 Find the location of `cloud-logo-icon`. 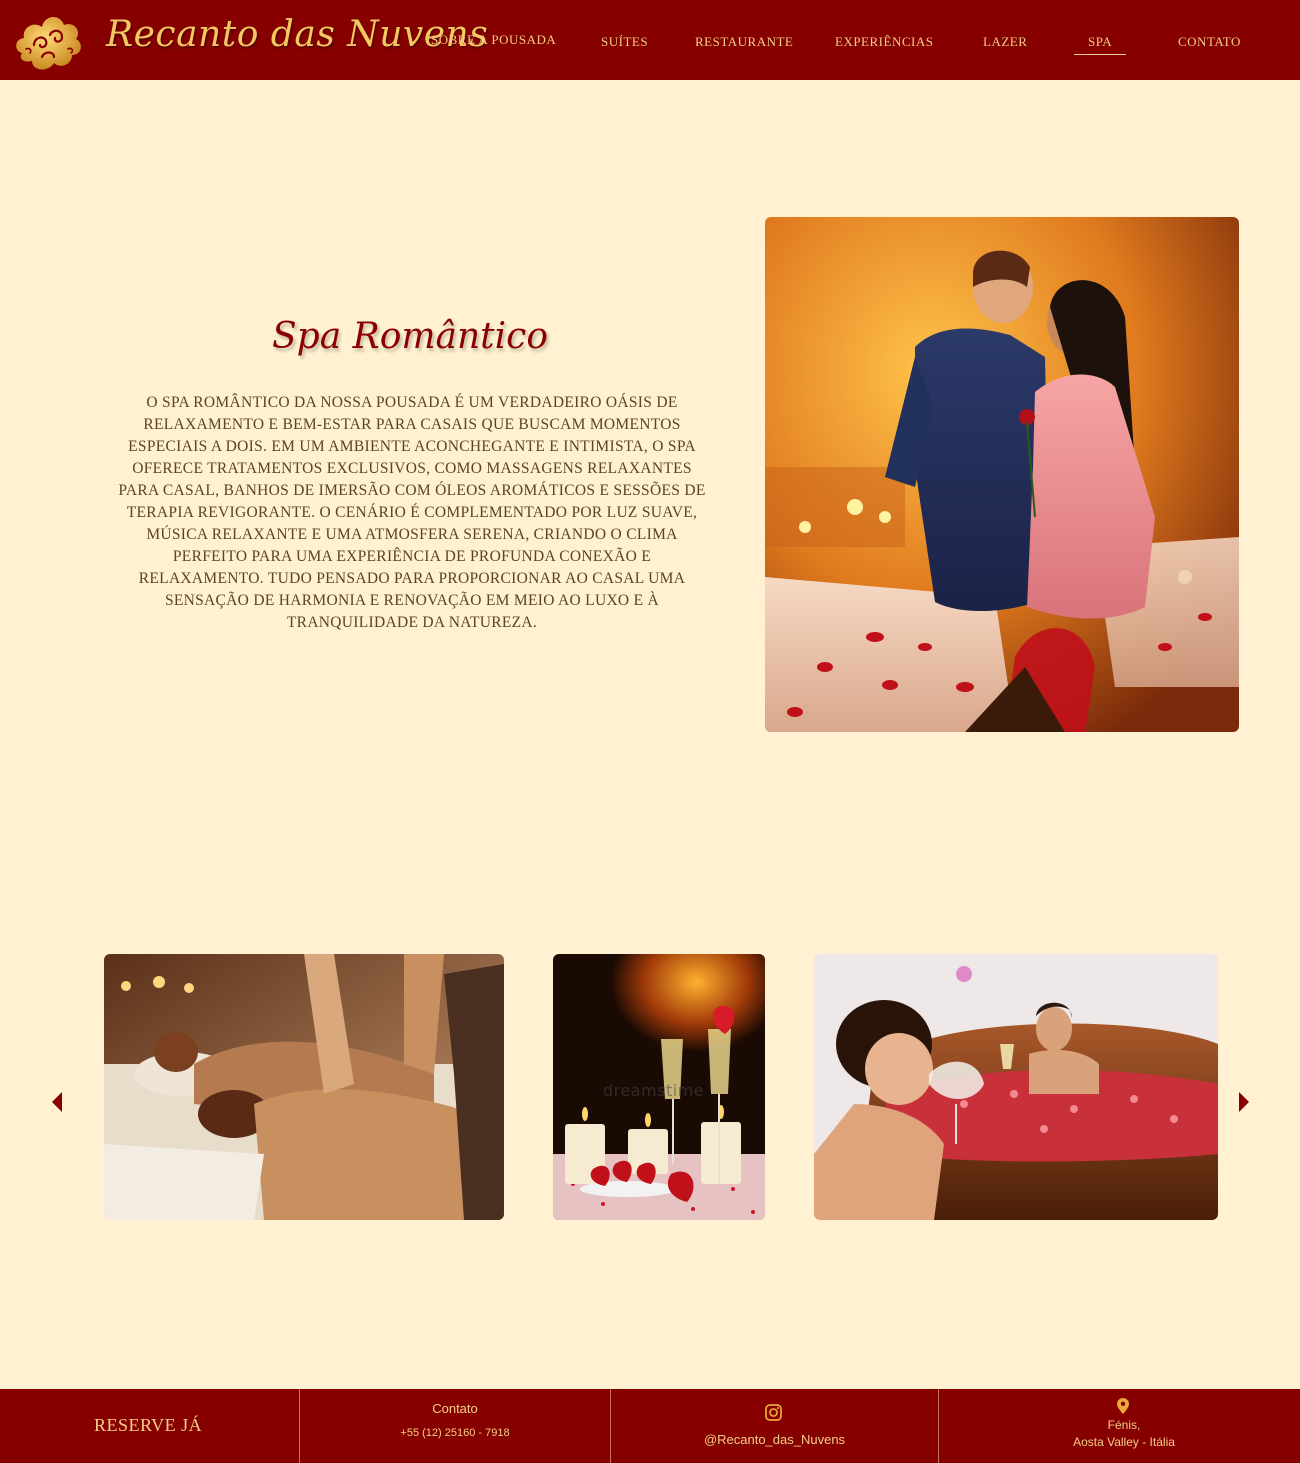

cloud-logo-icon is located at coordinates (48, 40).